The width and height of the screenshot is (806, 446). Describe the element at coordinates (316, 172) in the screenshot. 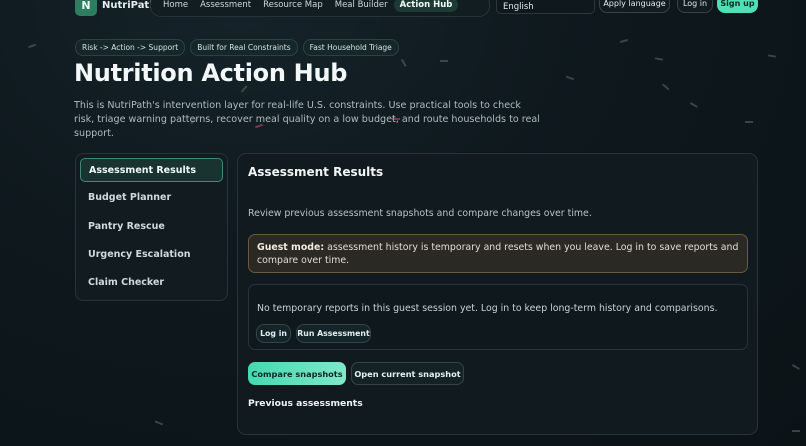

I see `panel-title: Assessment Results` at that location.